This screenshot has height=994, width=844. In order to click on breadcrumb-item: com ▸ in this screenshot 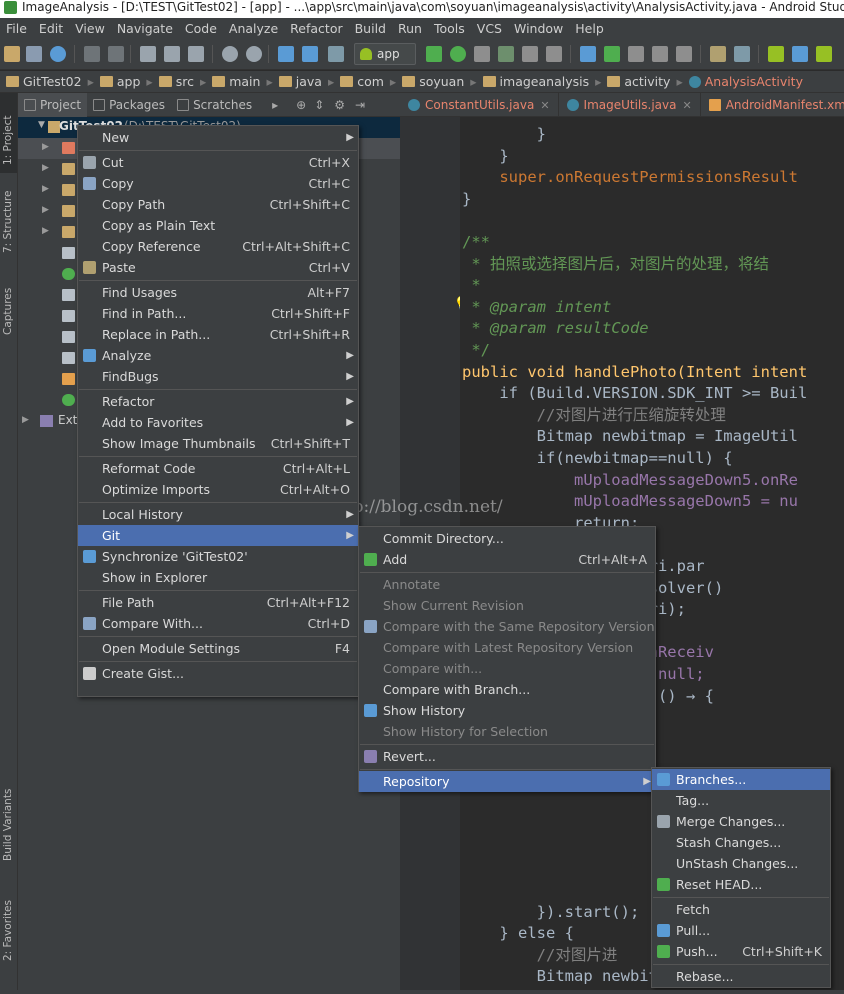, I will do `click(365, 81)`.